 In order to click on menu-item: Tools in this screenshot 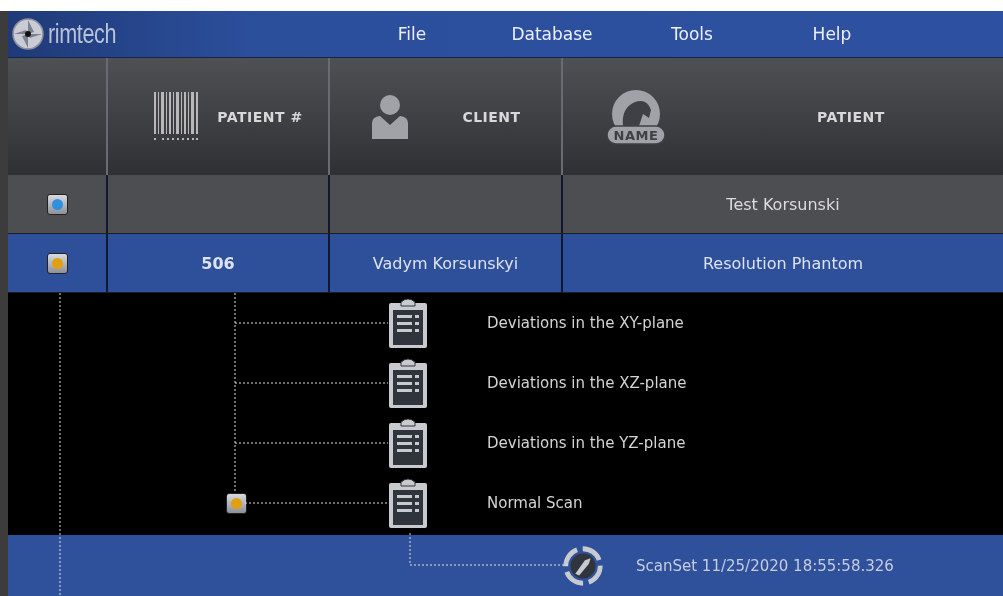, I will do `click(692, 34)`.